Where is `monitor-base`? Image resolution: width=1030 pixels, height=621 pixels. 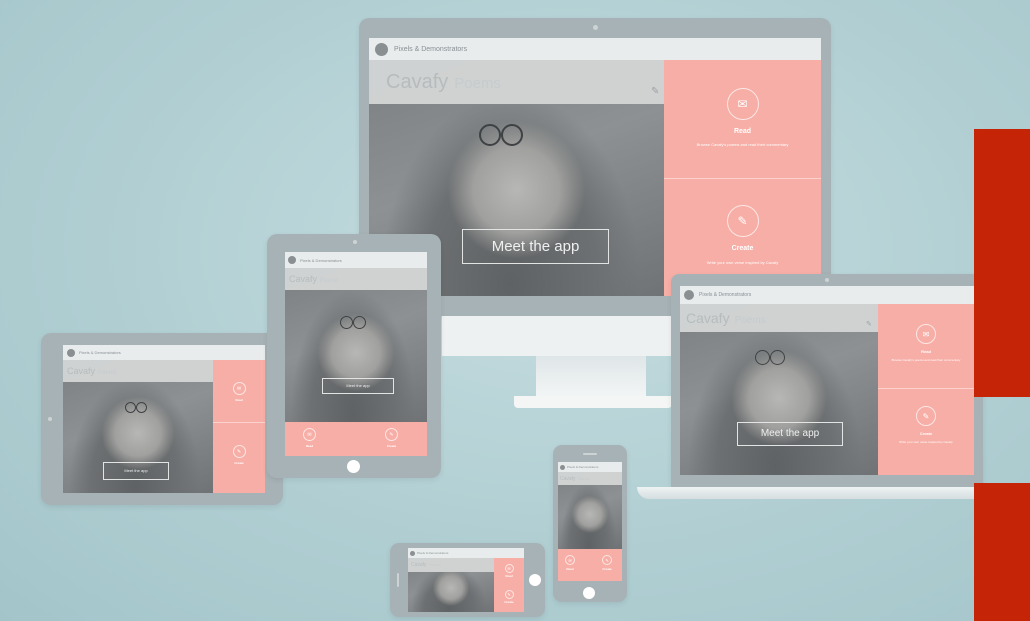 monitor-base is located at coordinates (593, 402).